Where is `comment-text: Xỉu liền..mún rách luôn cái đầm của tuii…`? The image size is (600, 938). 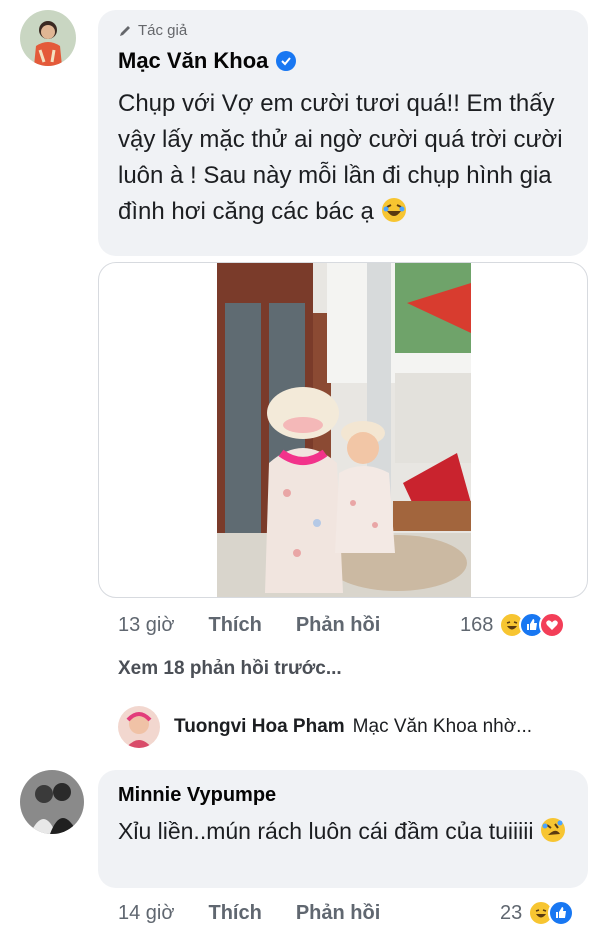
comment-text: Xỉu liền..mún rách luôn cái đầm của tuii… is located at coordinates (348, 831).